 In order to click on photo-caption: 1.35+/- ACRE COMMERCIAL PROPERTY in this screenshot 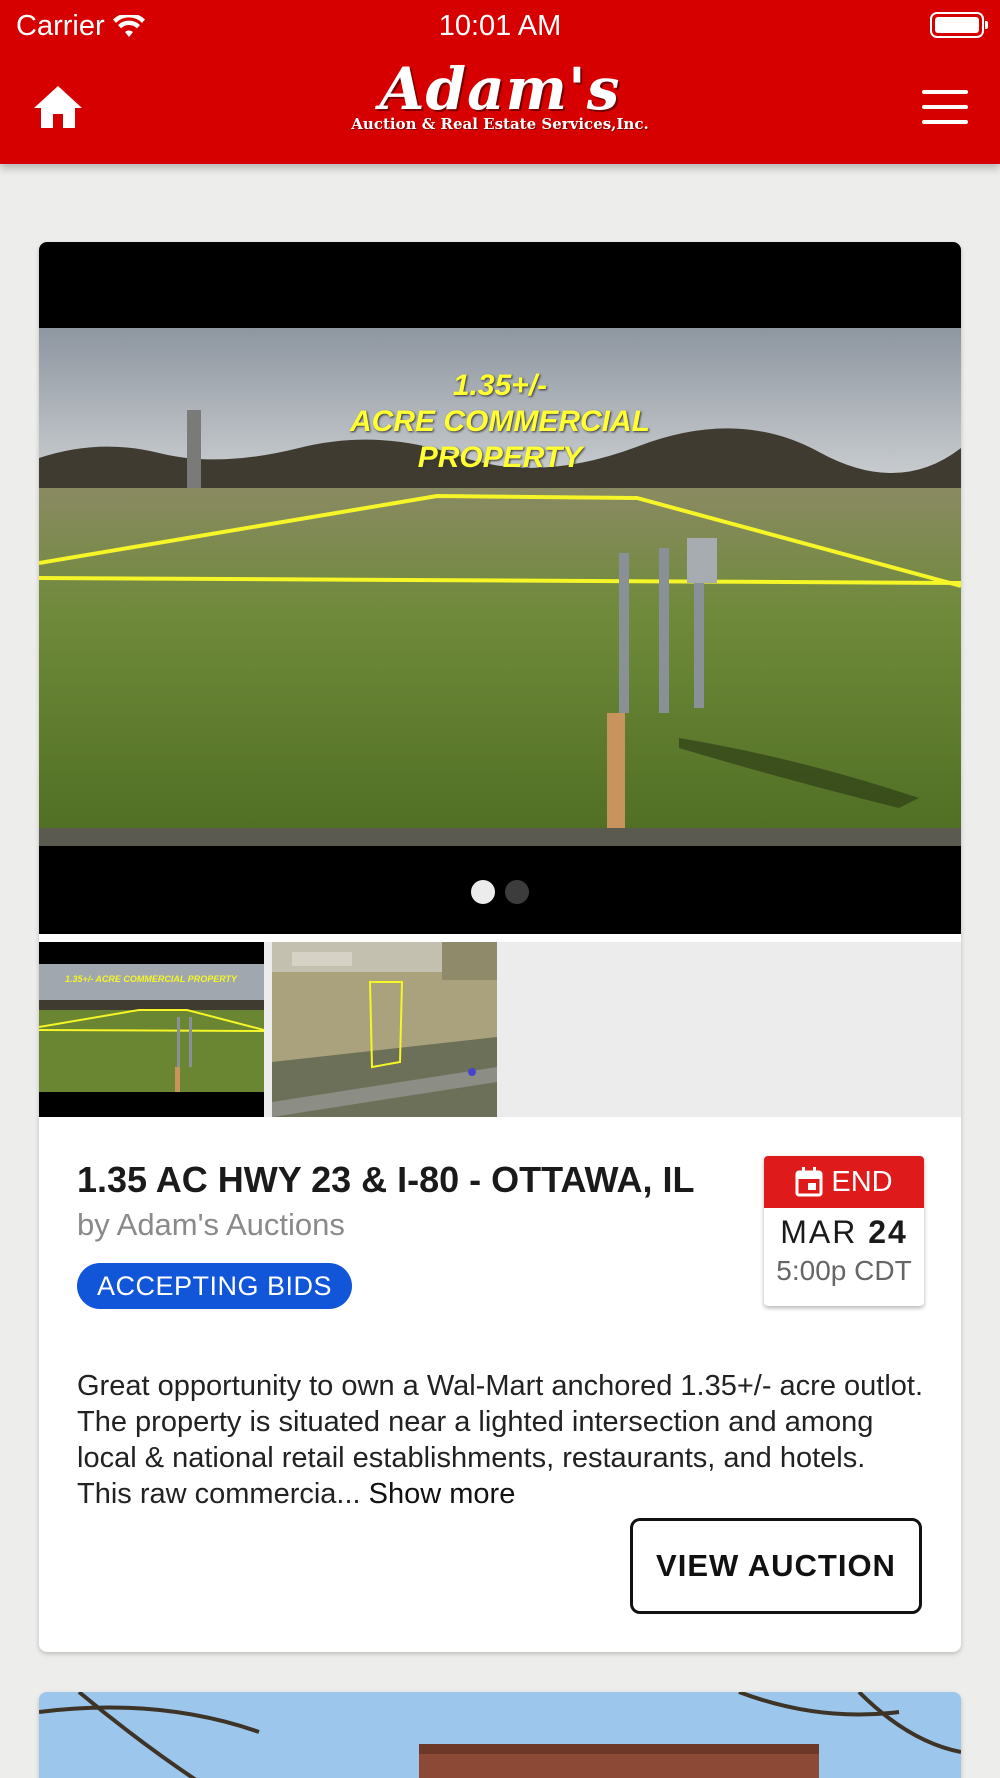, I will do `click(500, 421)`.